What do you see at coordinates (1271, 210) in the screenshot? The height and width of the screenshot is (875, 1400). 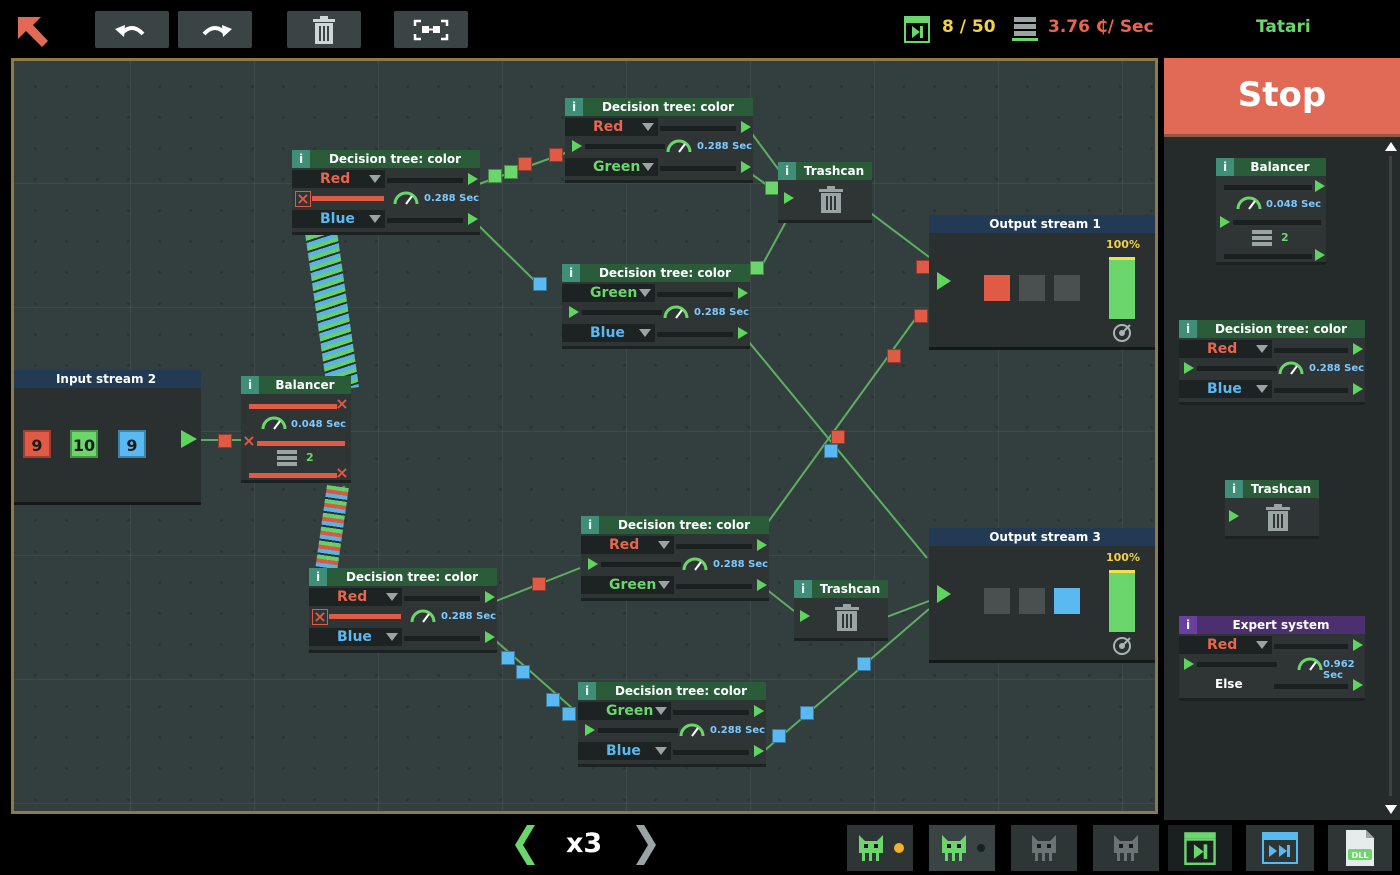 I see `palette-balancer: i Balancer 0.048 Sec 2` at bounding box center [1271, 210].